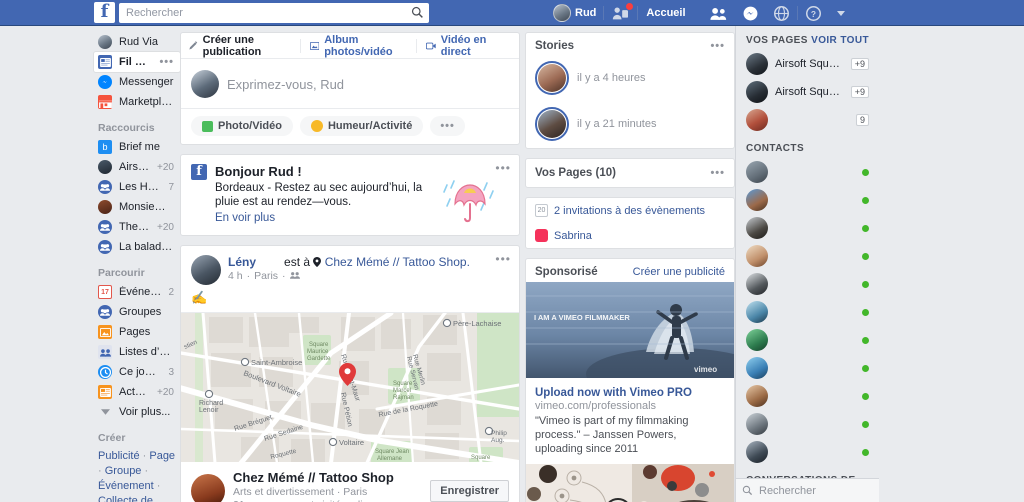 This screenshot has width=1024, height=502. I want to click on post-time: 4 h, so click(235, 276).